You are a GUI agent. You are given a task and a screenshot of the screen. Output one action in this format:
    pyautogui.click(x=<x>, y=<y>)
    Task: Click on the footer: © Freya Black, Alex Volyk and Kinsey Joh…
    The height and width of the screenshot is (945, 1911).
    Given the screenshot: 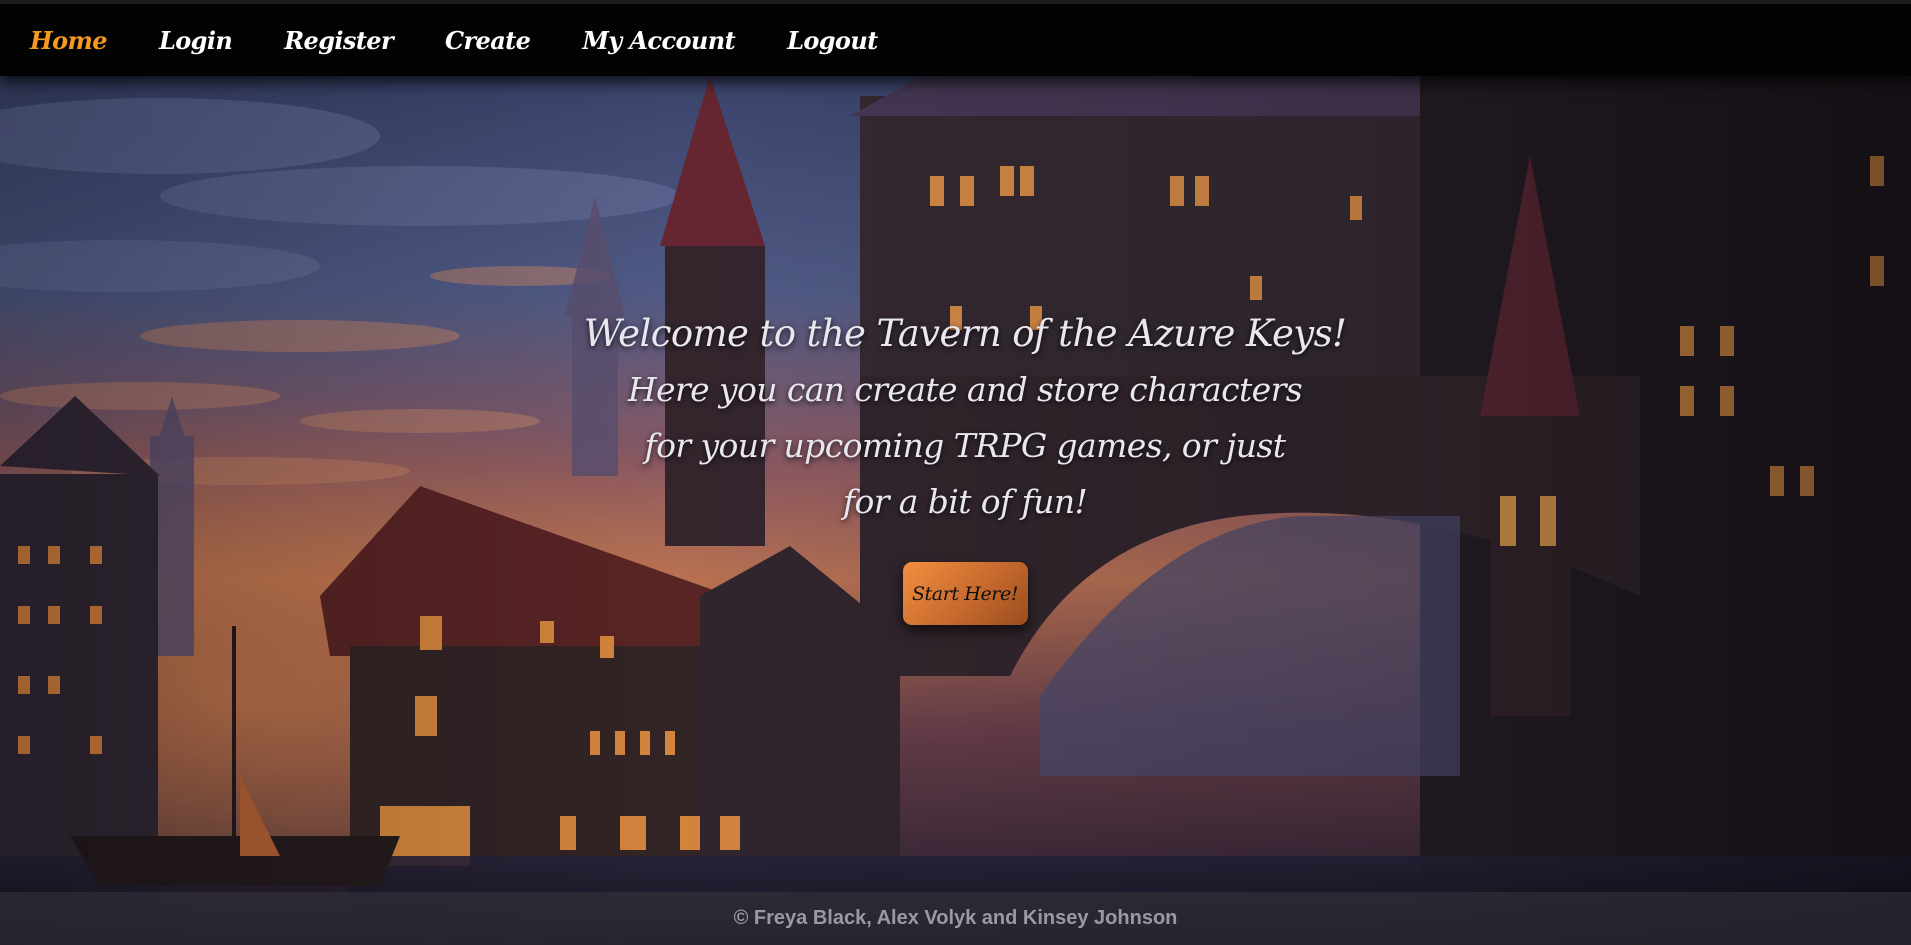 What is the action you would take?
    pyautogui.click(x=955, y=918)
    